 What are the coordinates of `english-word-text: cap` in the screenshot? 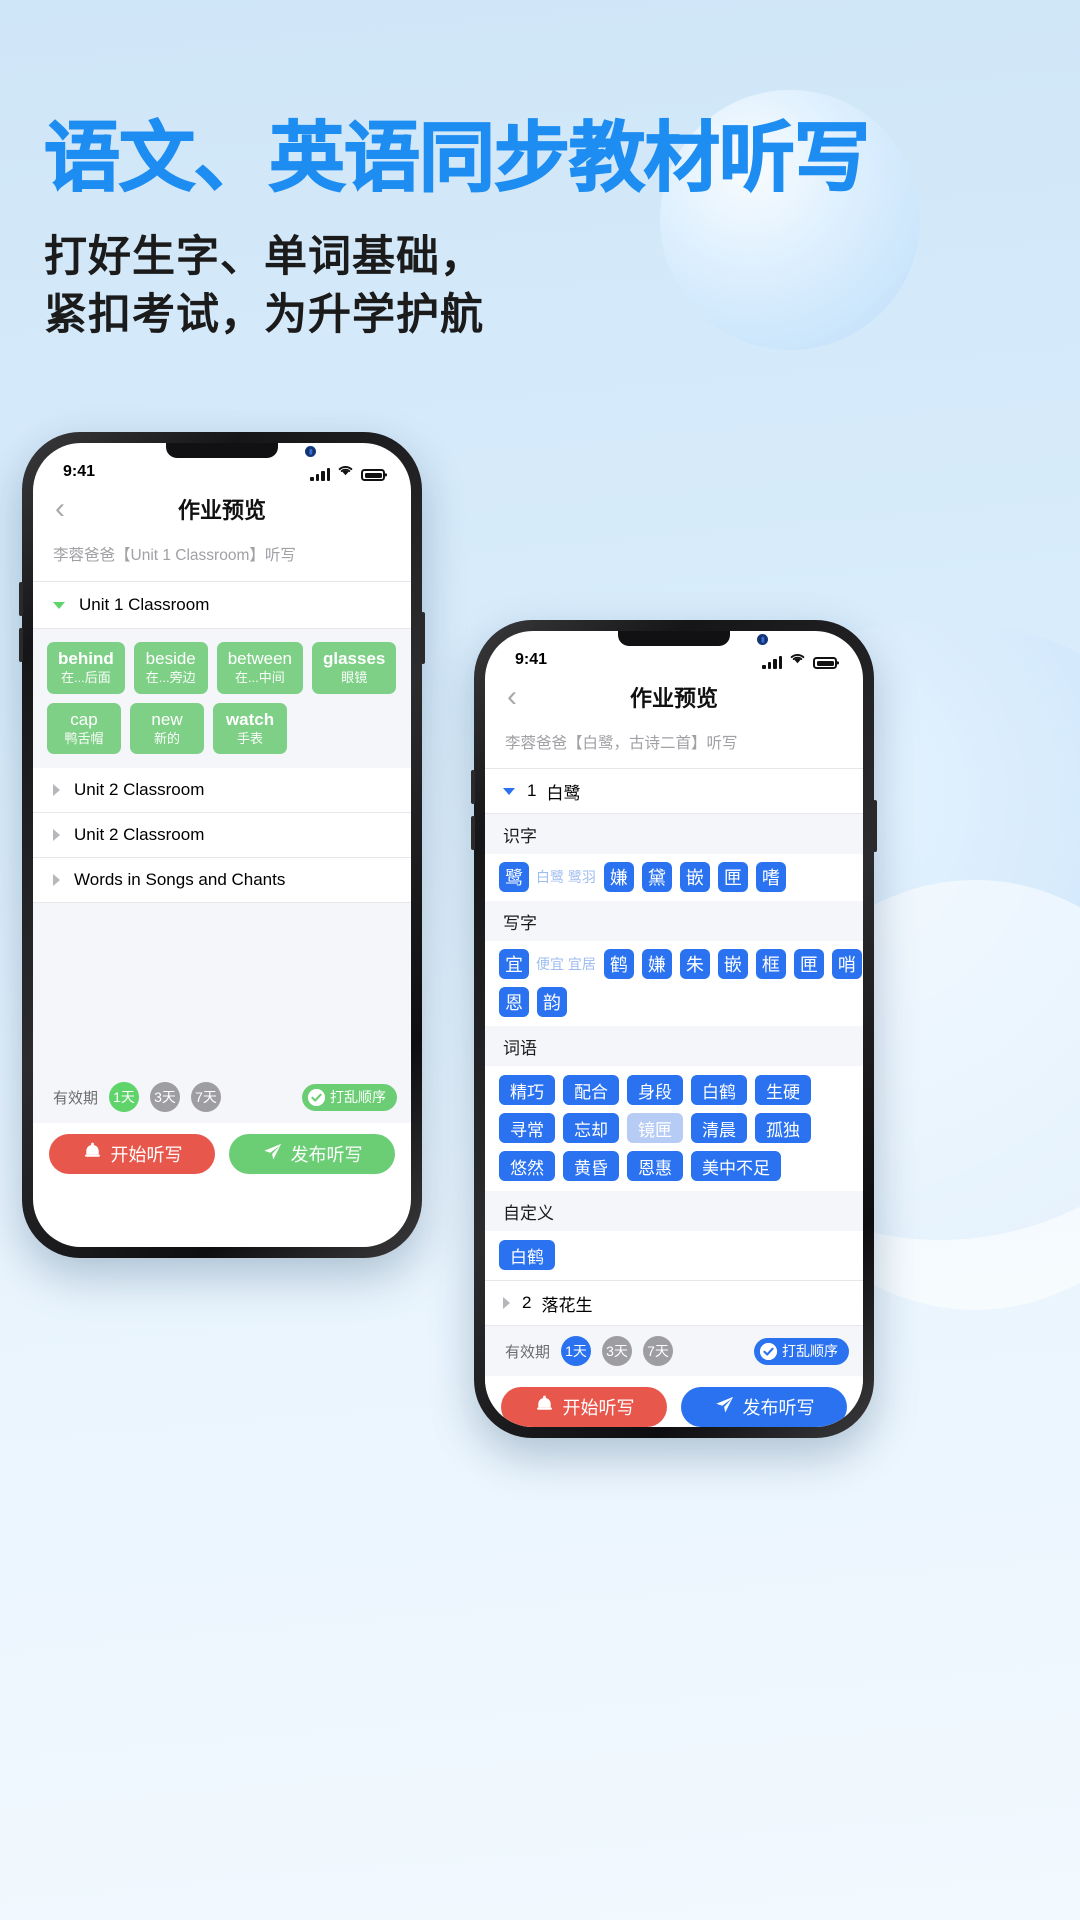 It's located at (84, 719).